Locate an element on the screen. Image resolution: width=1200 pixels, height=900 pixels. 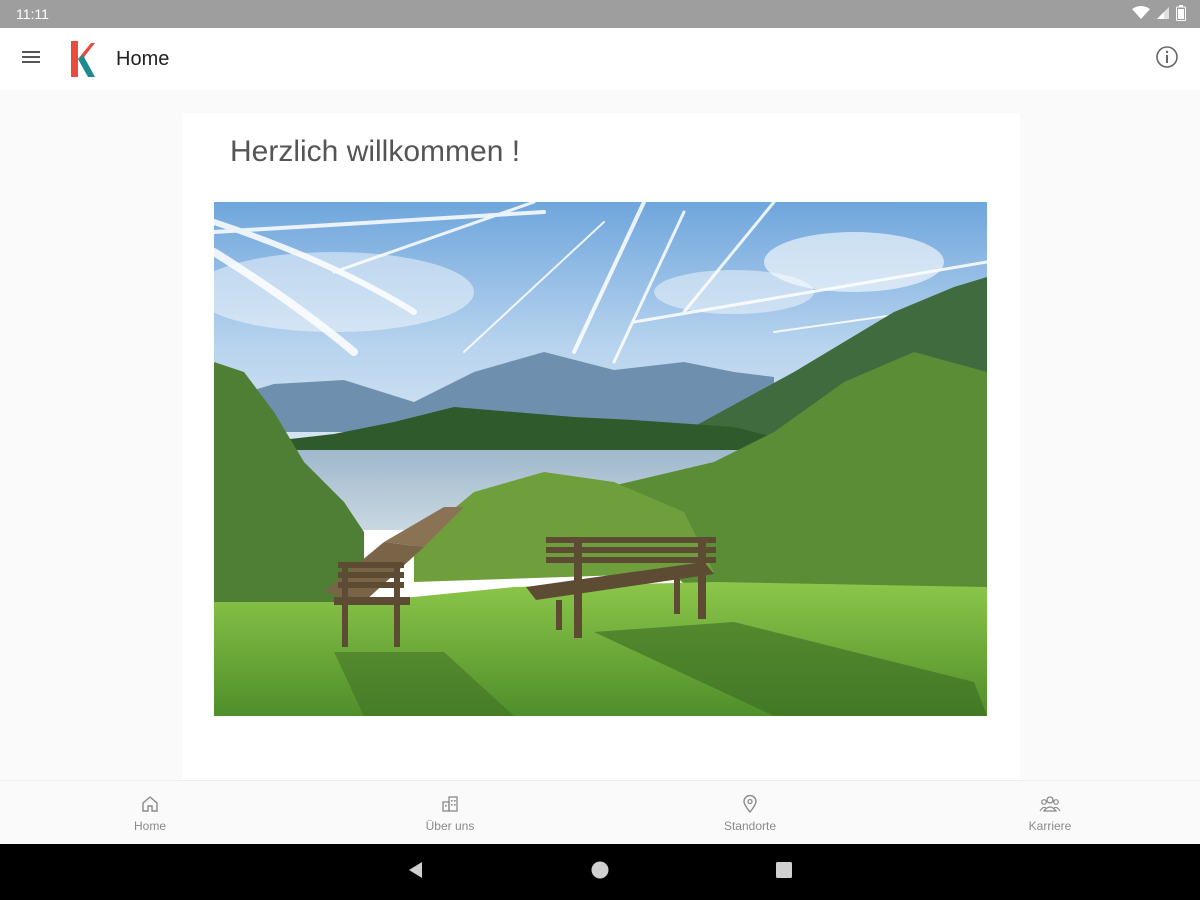
nav-item-home: Home is located at coordinates (150, 813).